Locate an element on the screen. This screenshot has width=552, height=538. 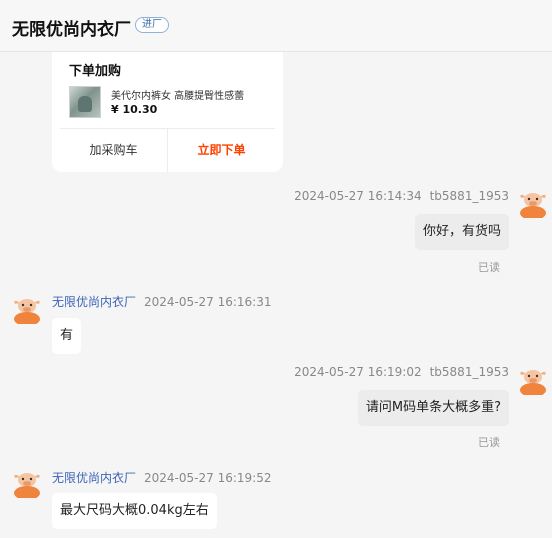
shop-title: 无限优尚内衣厂 is located at coordinates (71, 30).